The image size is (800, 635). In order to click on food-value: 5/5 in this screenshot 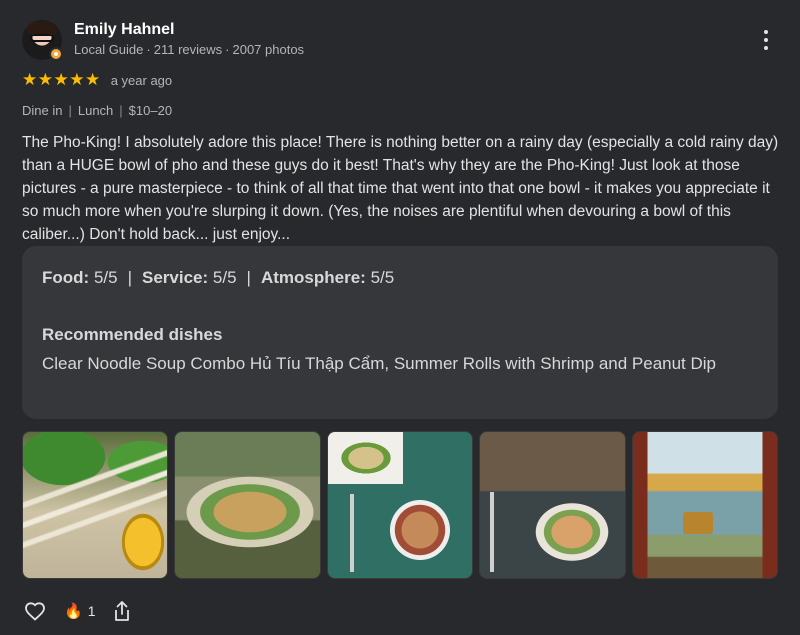, I will do `click(105, 277)`.